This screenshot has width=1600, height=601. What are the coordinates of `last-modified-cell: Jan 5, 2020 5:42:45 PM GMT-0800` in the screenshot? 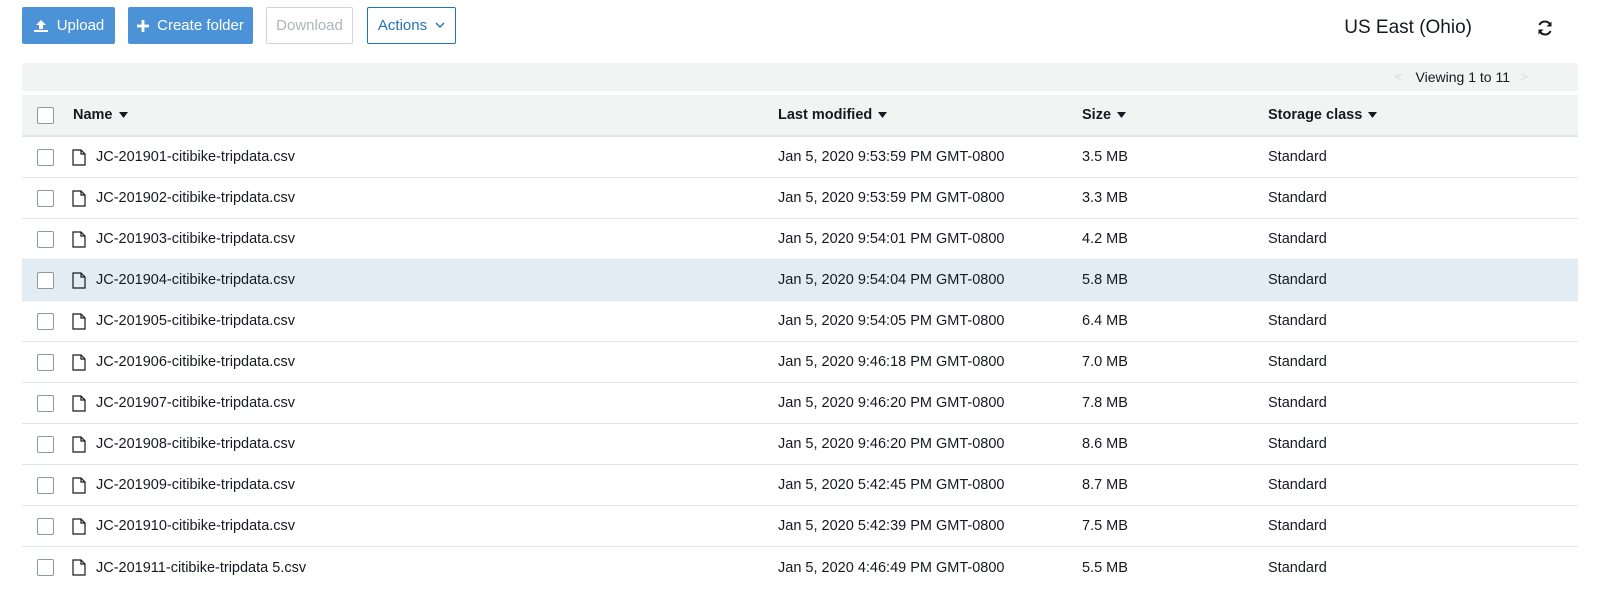 It's located at (891, 485).